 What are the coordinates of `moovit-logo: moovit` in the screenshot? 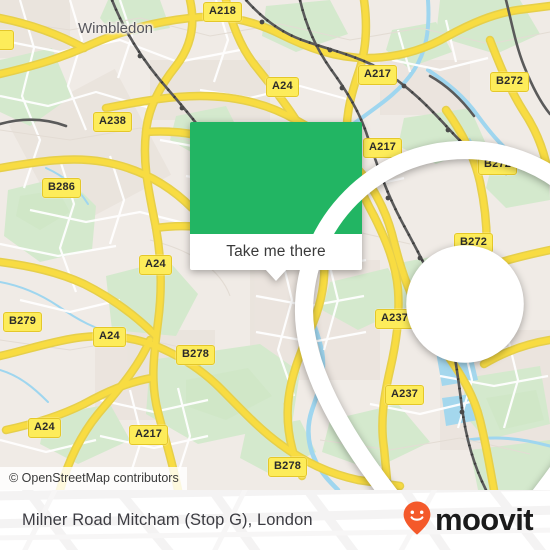 It's located at (468, 520).